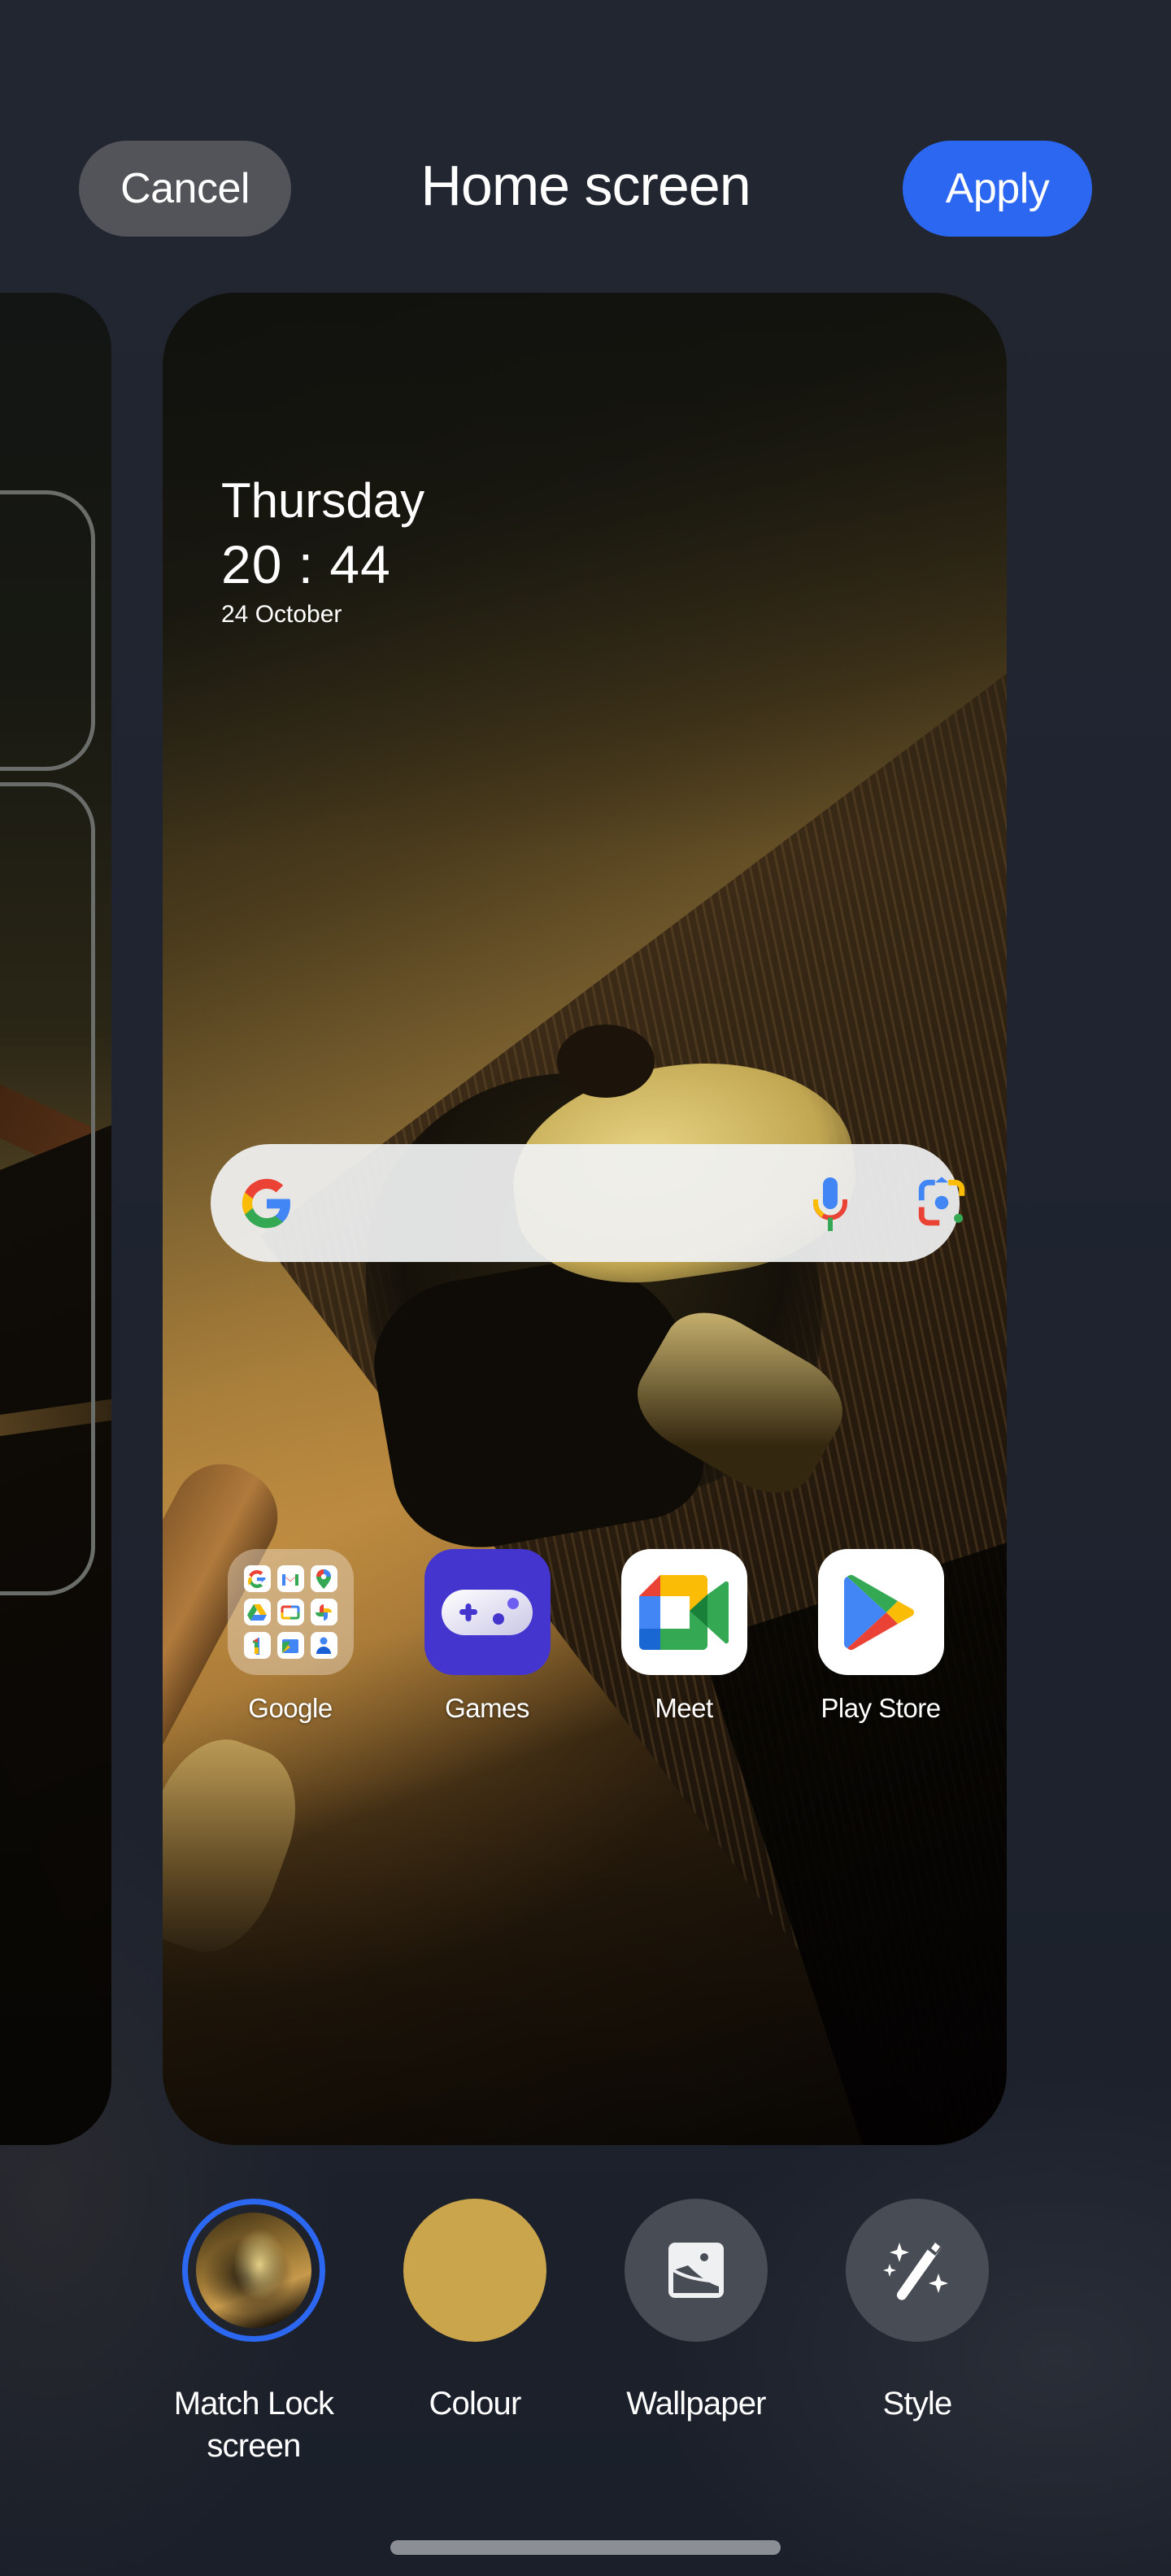  What do you see at coordinates (257, 1612) in the screenshot?
I see `drive-icon` at bounding box center [257, 1612].